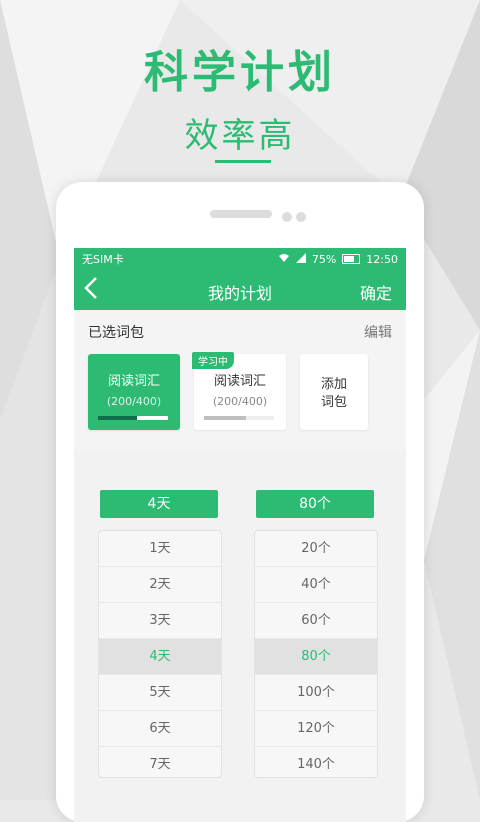  What do you see at coordinates (376, 292) in the screenshot?
I see `confirm-button: 确定` at bounding box center [376, 292].